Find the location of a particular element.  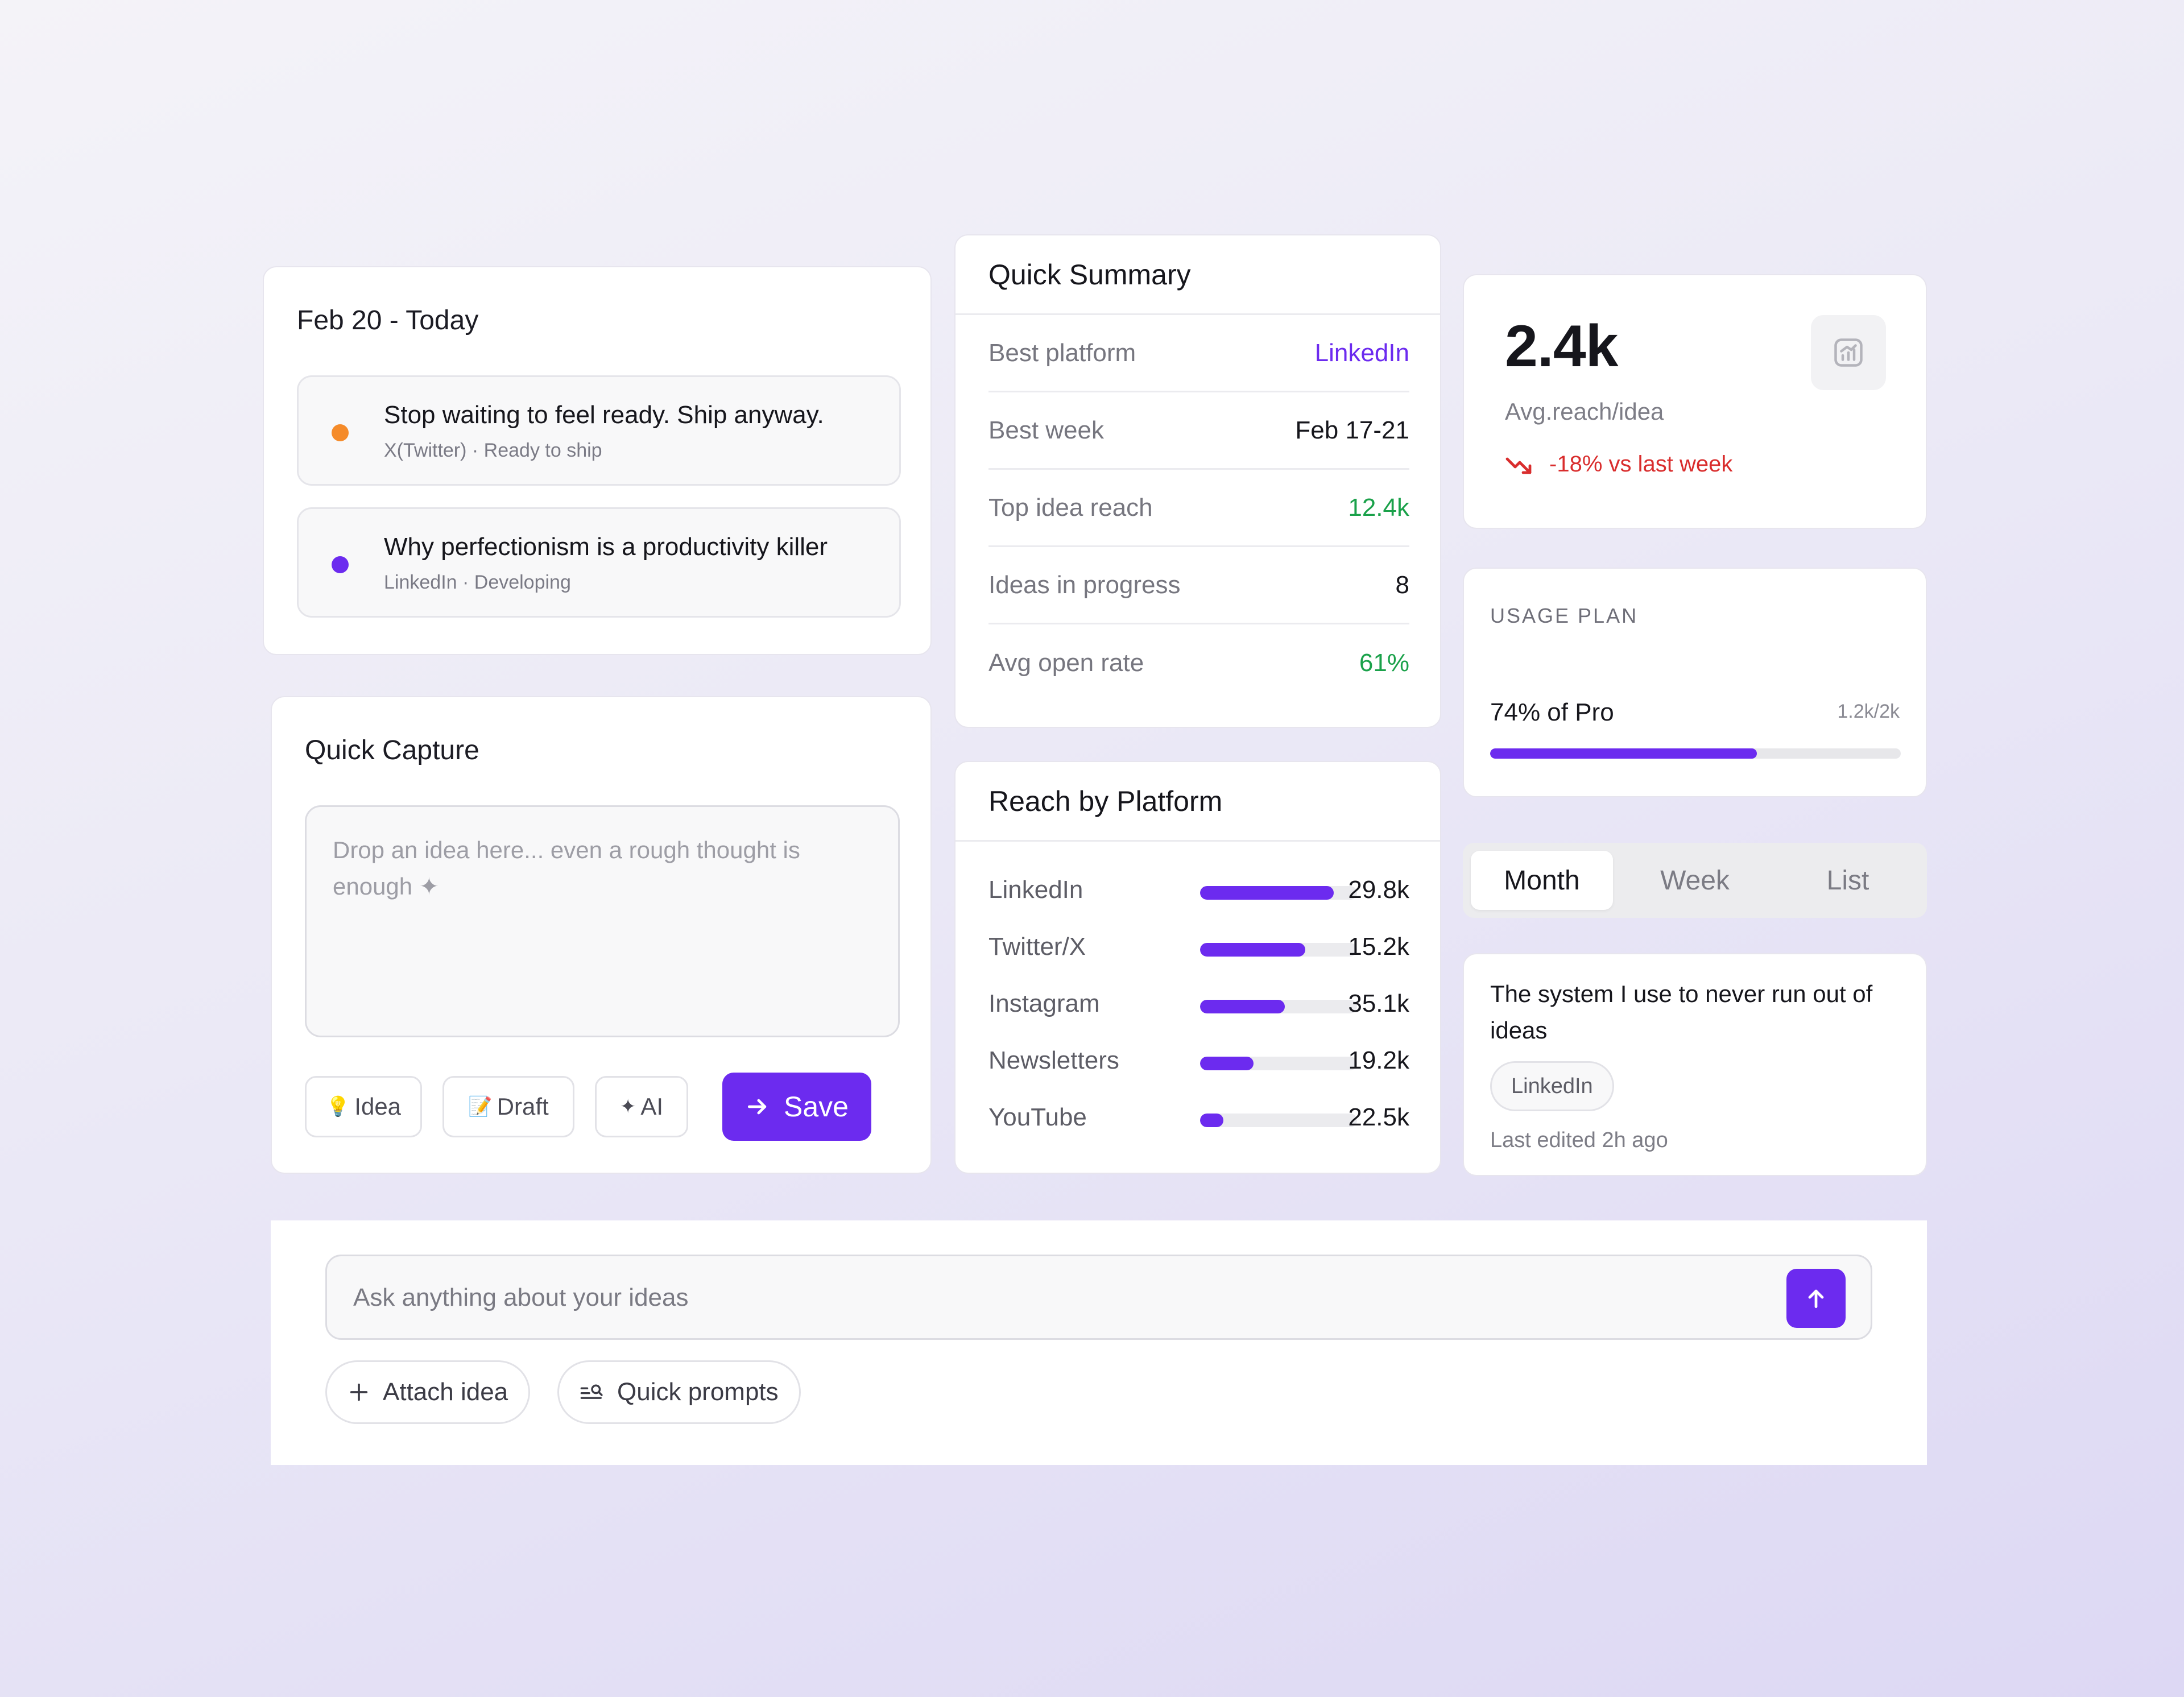

platform-label: Instagram is located at coordinates (1044, 1003).